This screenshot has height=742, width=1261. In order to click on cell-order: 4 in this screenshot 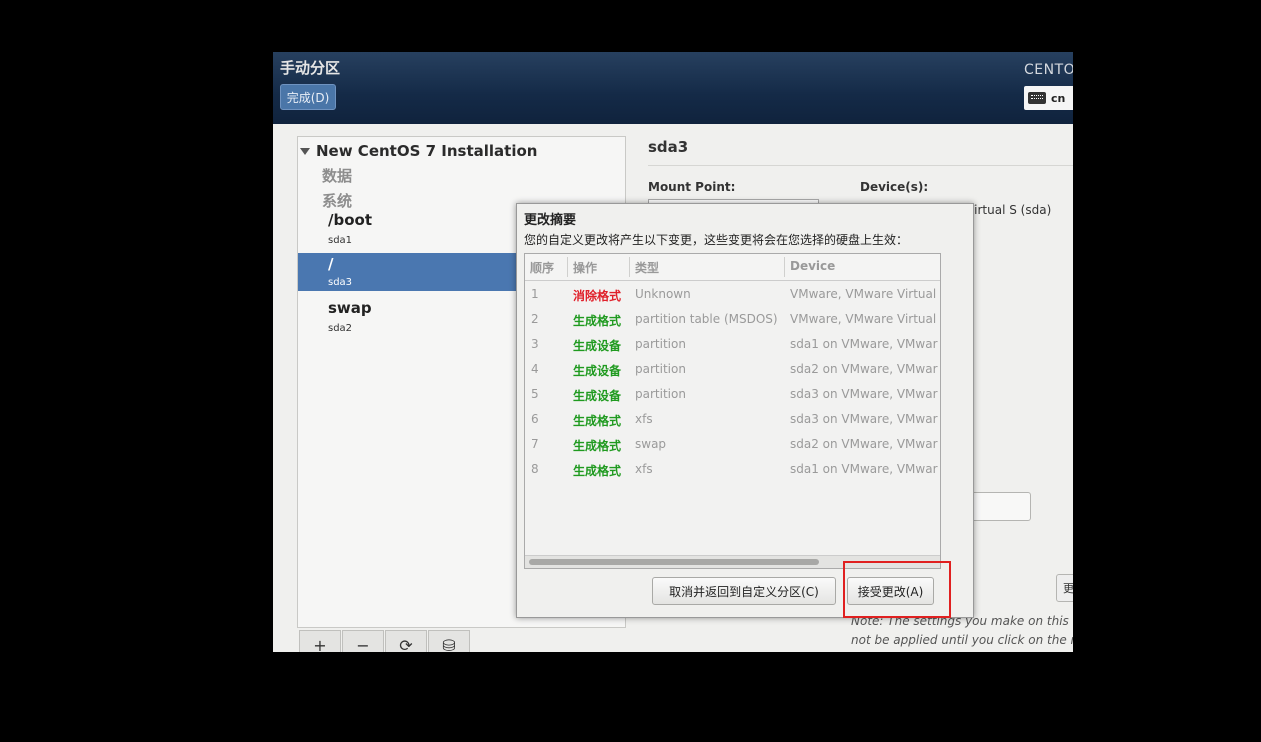, I will do `click(535, 369)`.